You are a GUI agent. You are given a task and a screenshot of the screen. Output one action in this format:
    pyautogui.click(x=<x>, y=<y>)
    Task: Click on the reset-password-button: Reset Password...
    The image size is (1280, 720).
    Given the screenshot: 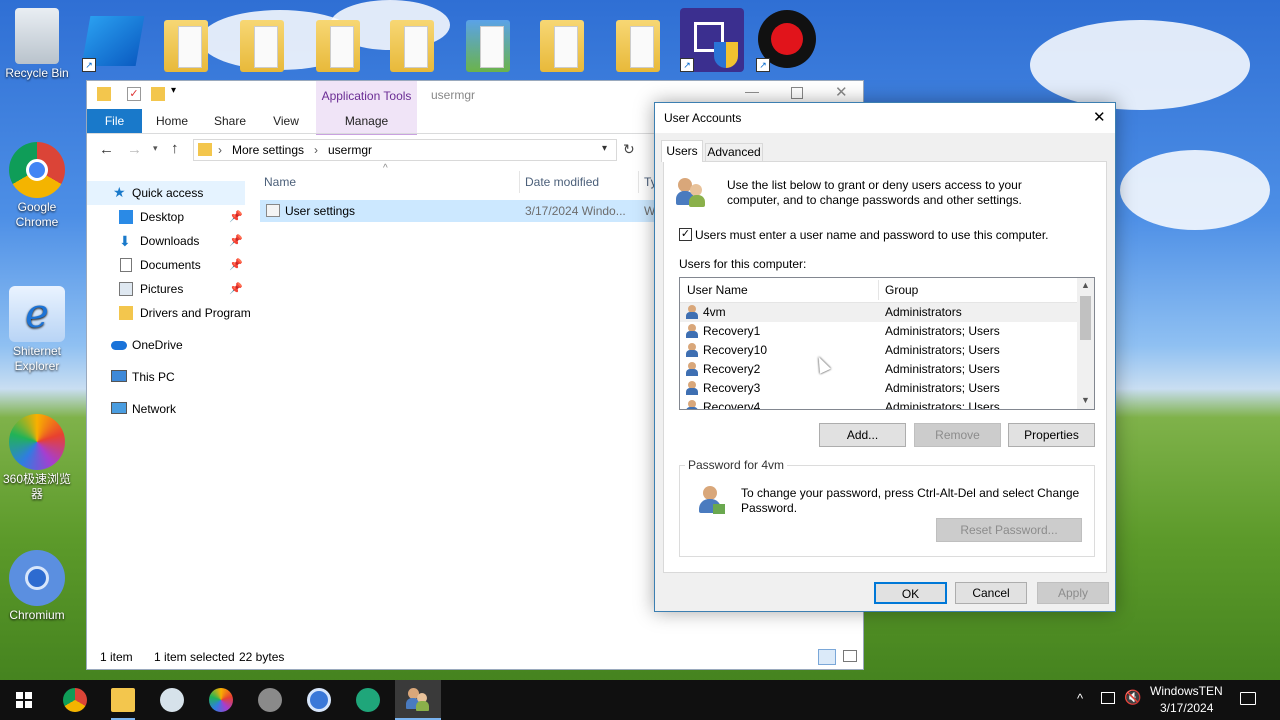 What is the action you would take?
    pyautogui.click(x=1009, y=530)
    